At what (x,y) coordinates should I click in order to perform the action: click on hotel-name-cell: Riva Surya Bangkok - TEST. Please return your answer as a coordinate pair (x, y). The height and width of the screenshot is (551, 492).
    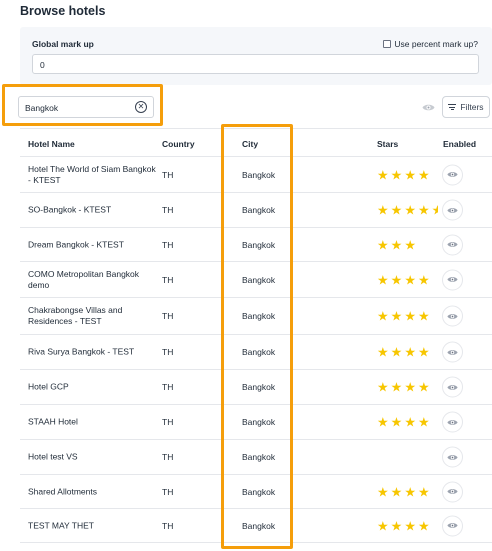
    Looking at the image, I should click on (81, 351).